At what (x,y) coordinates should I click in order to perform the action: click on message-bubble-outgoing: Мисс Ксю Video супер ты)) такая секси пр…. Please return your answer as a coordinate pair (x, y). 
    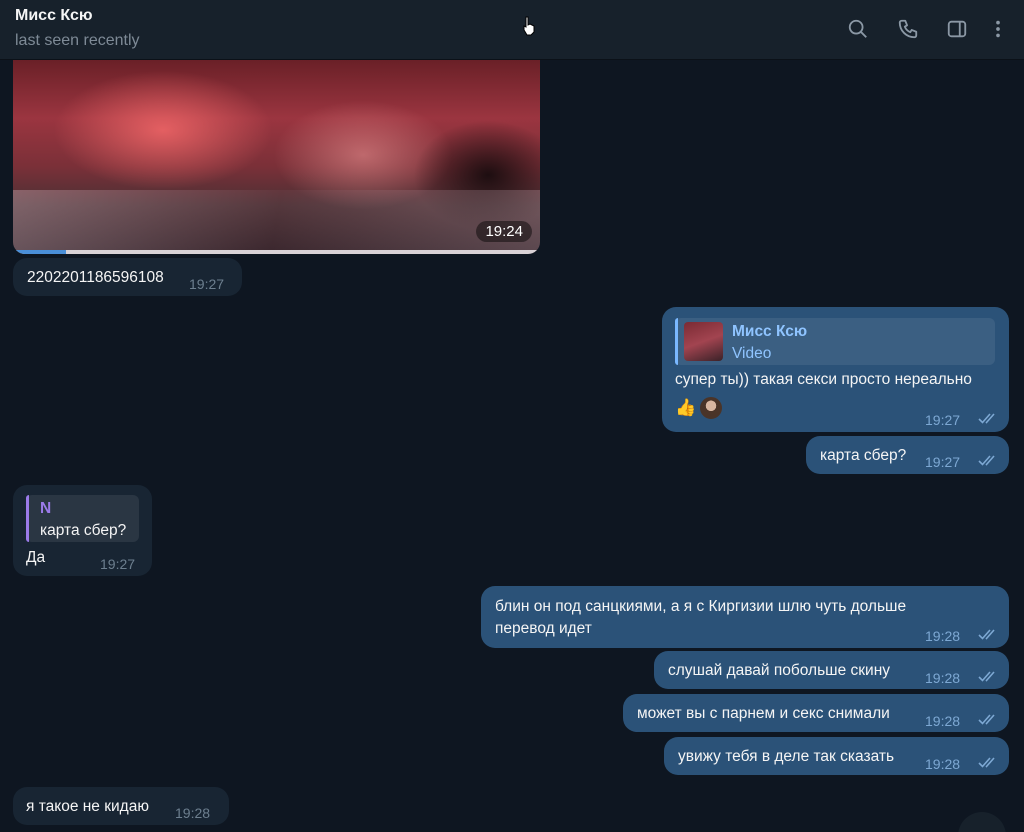
    Looking at the image, I should click on (835, 369).